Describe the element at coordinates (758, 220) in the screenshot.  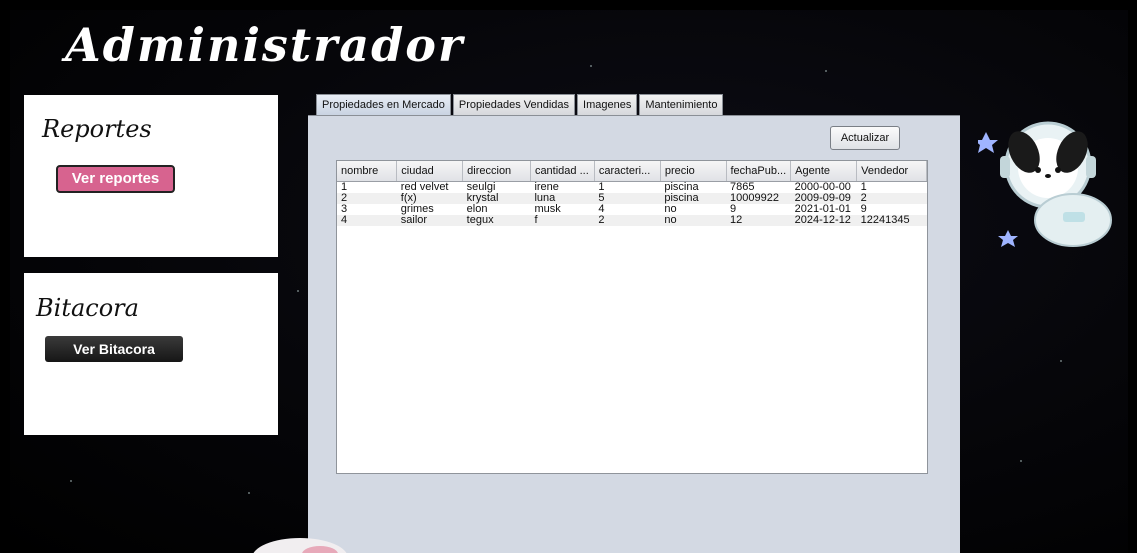
I see `table-cell: 12` at that location.